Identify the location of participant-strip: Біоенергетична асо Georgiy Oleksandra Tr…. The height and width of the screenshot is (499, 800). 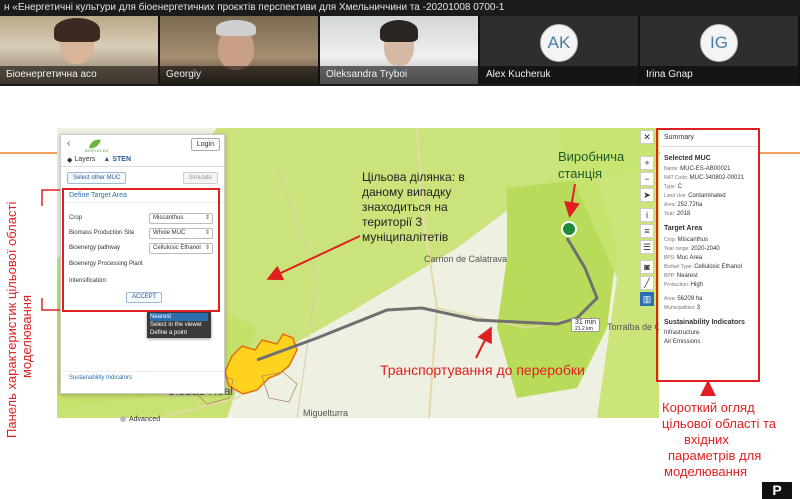
(400, 50).